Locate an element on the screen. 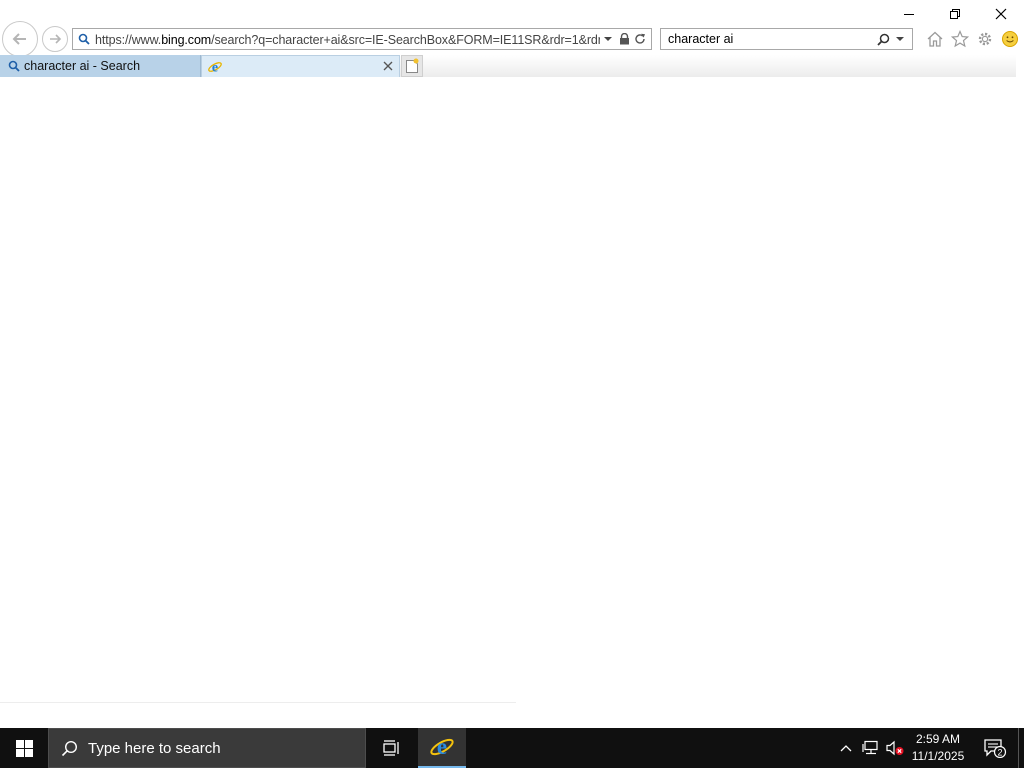 The height and width of the screenshot is (768, 1024). windows-logo-icon is located at coordinates (24, 748).